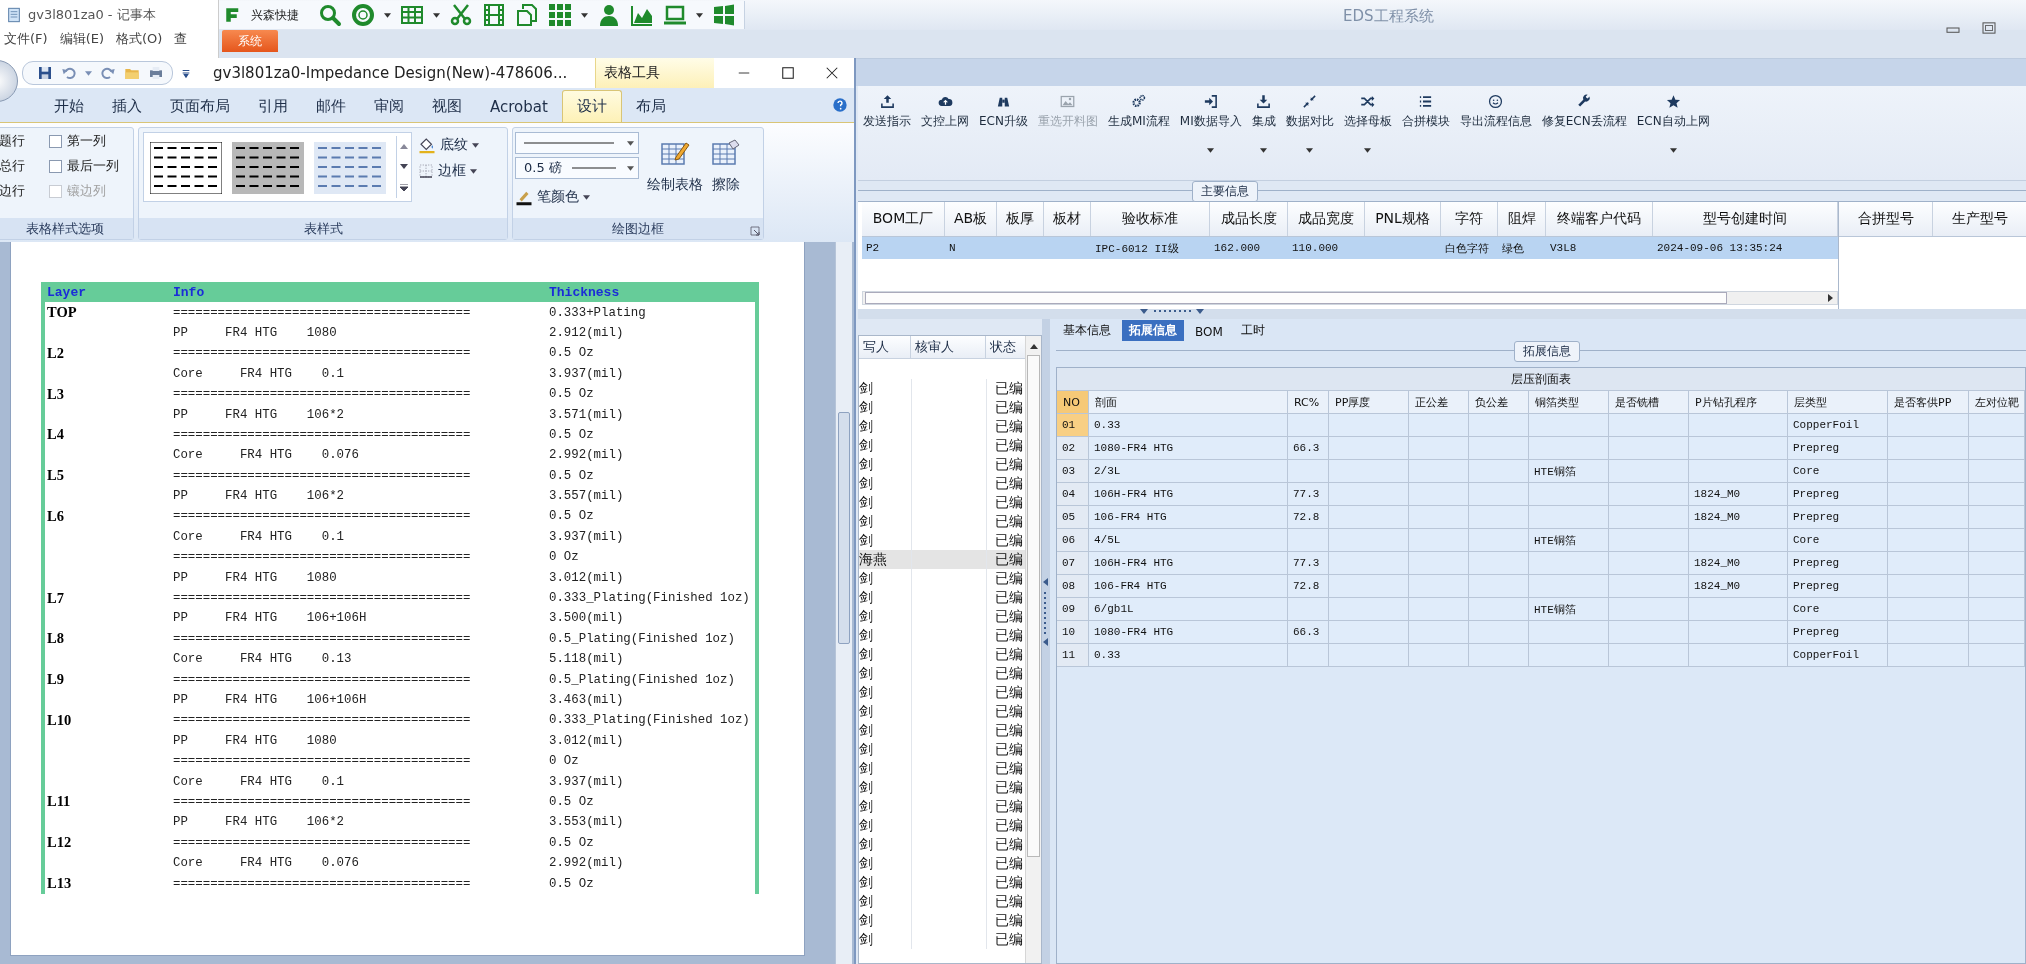 This screenshot has width=2026, height=964. Describe the element at coordinates (26, 39) in the screenshot. I see `menu-item: 文件(F)` at that location.